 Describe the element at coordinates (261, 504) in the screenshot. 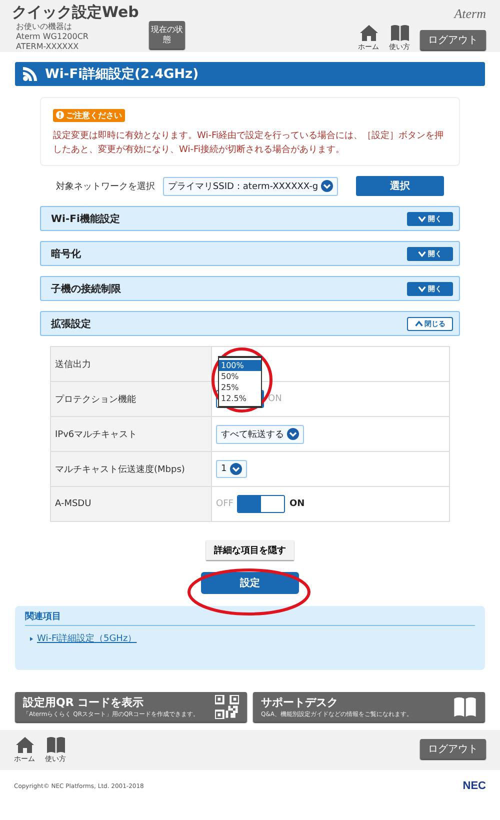

I see `toggle-switch` at that location.